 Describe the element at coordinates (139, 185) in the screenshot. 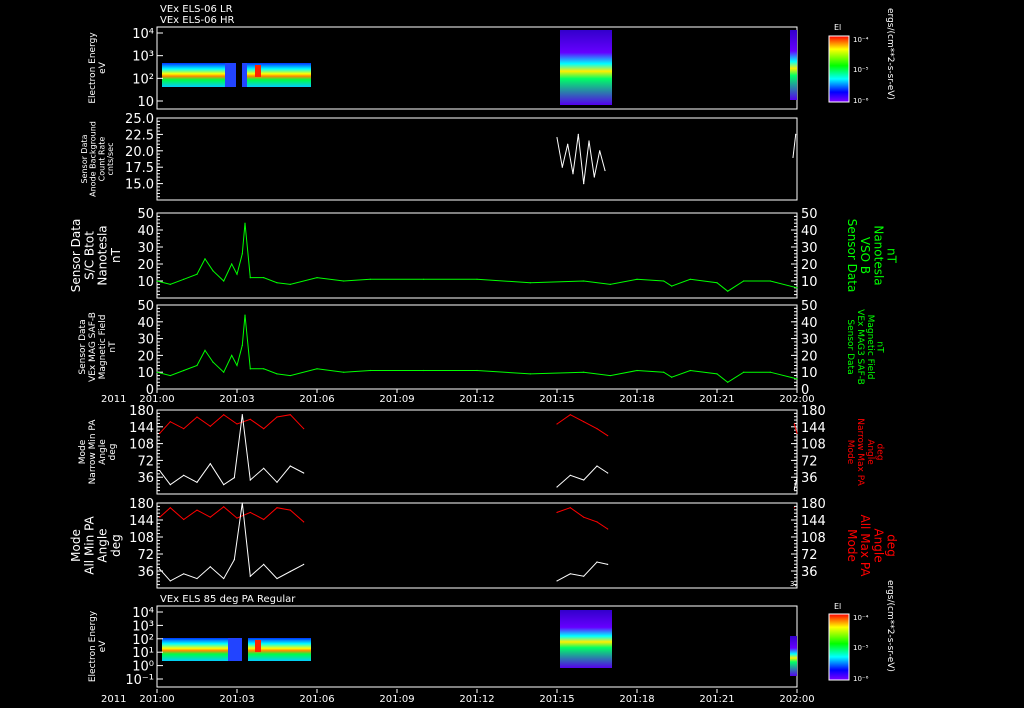

I see `y-tick-label: 15.0` at that location.